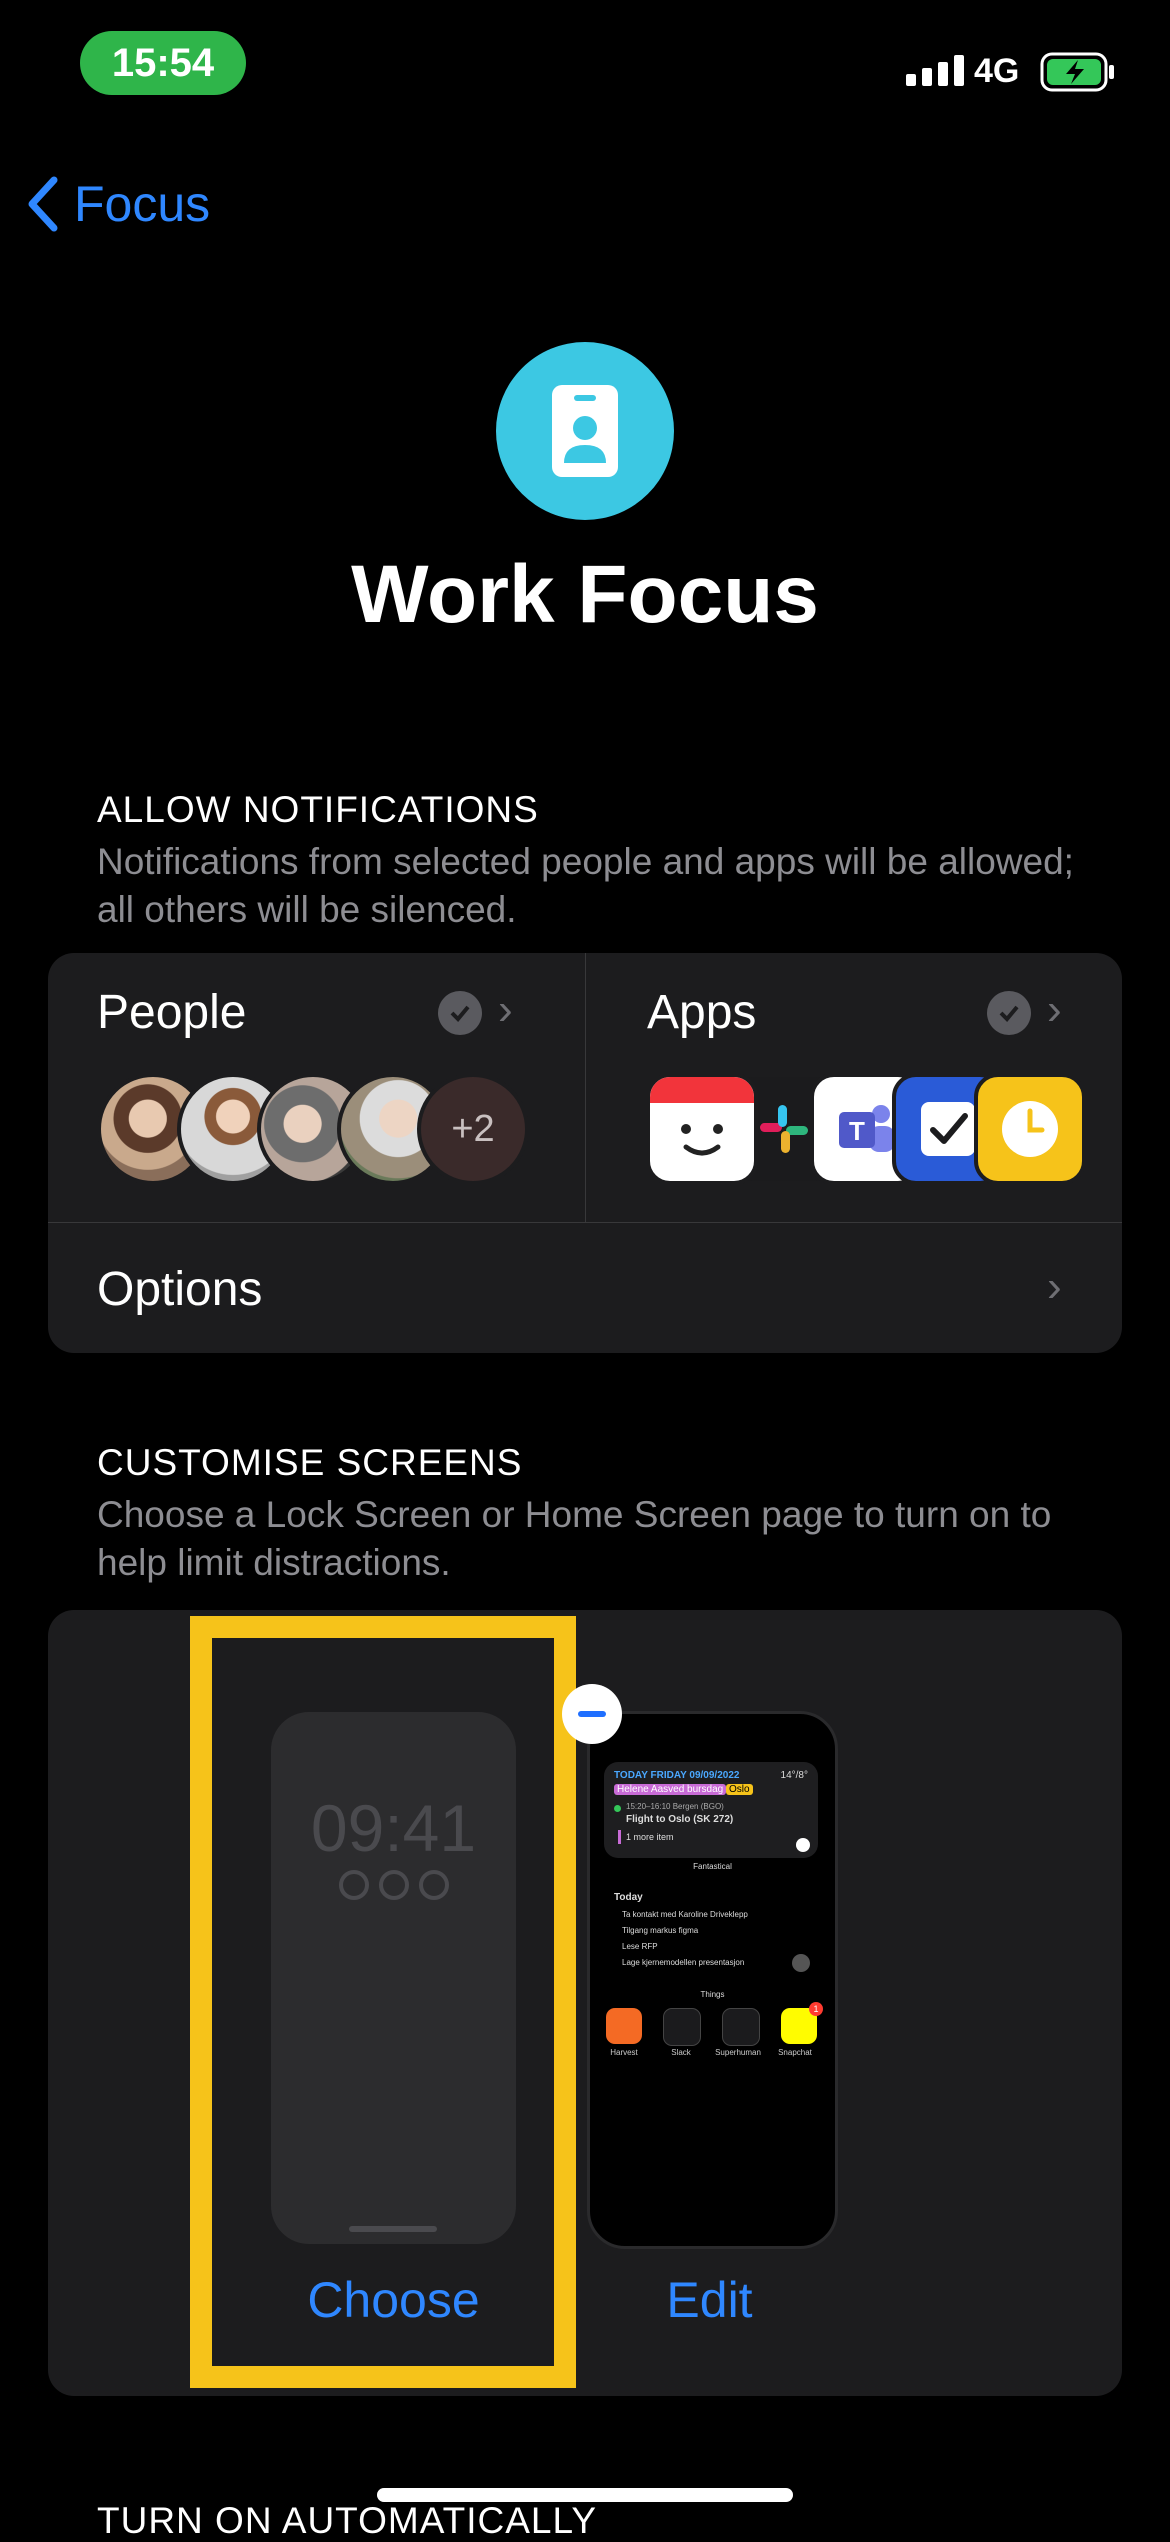  I want to click on task-item: Tilgang markus figma, so click(660, 1930).